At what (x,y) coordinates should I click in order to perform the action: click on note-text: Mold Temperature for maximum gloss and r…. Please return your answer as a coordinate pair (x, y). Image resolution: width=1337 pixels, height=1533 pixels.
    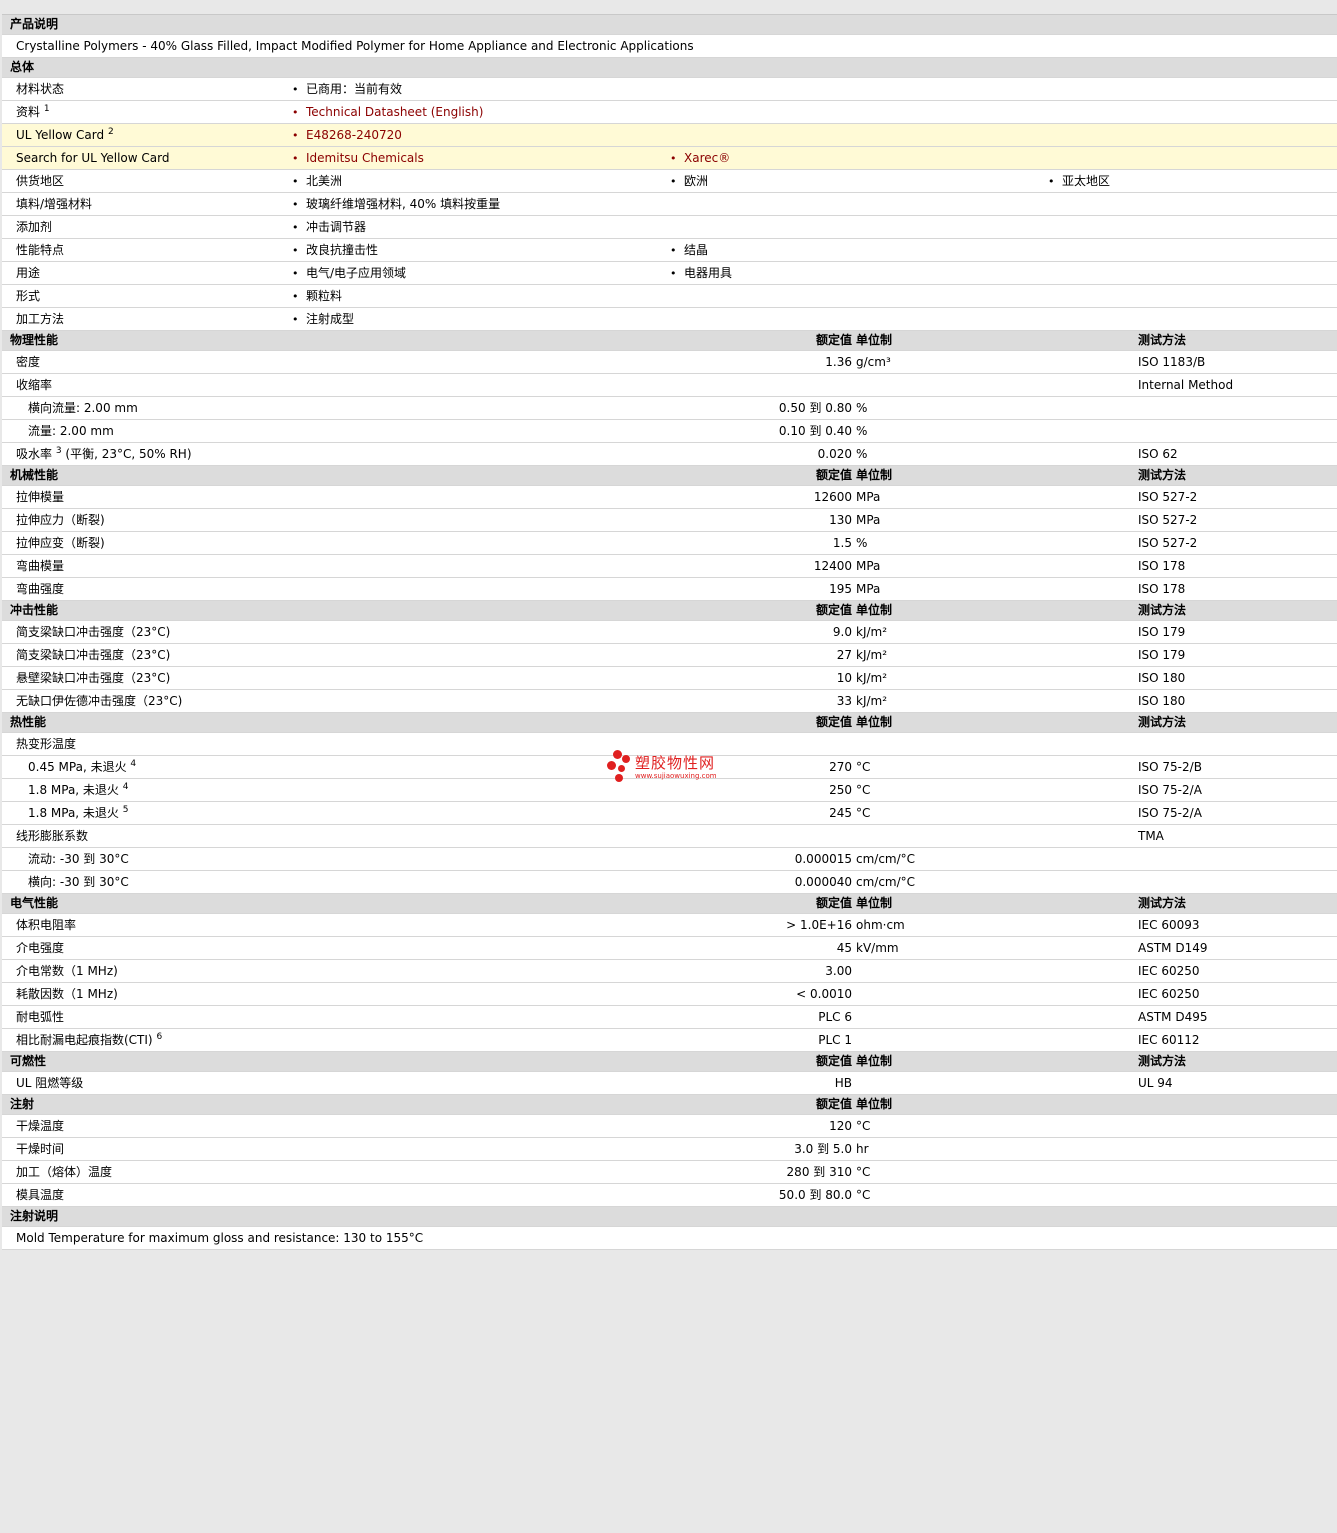
    Looking at the image, I should click on (220, 1238).